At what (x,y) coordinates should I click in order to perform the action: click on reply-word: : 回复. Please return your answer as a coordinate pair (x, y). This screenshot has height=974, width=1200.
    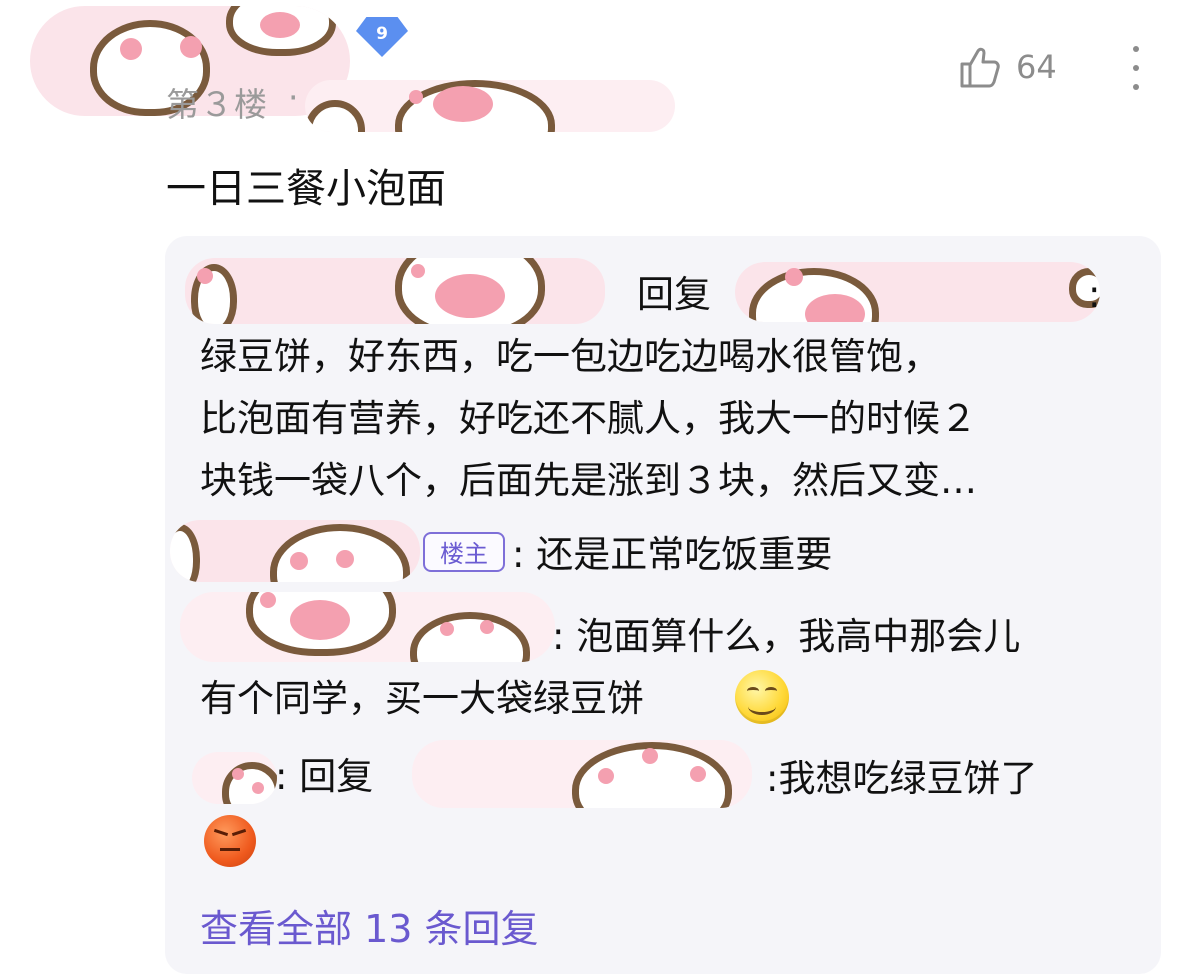
    Looking at the image, I should click on (324, 776).